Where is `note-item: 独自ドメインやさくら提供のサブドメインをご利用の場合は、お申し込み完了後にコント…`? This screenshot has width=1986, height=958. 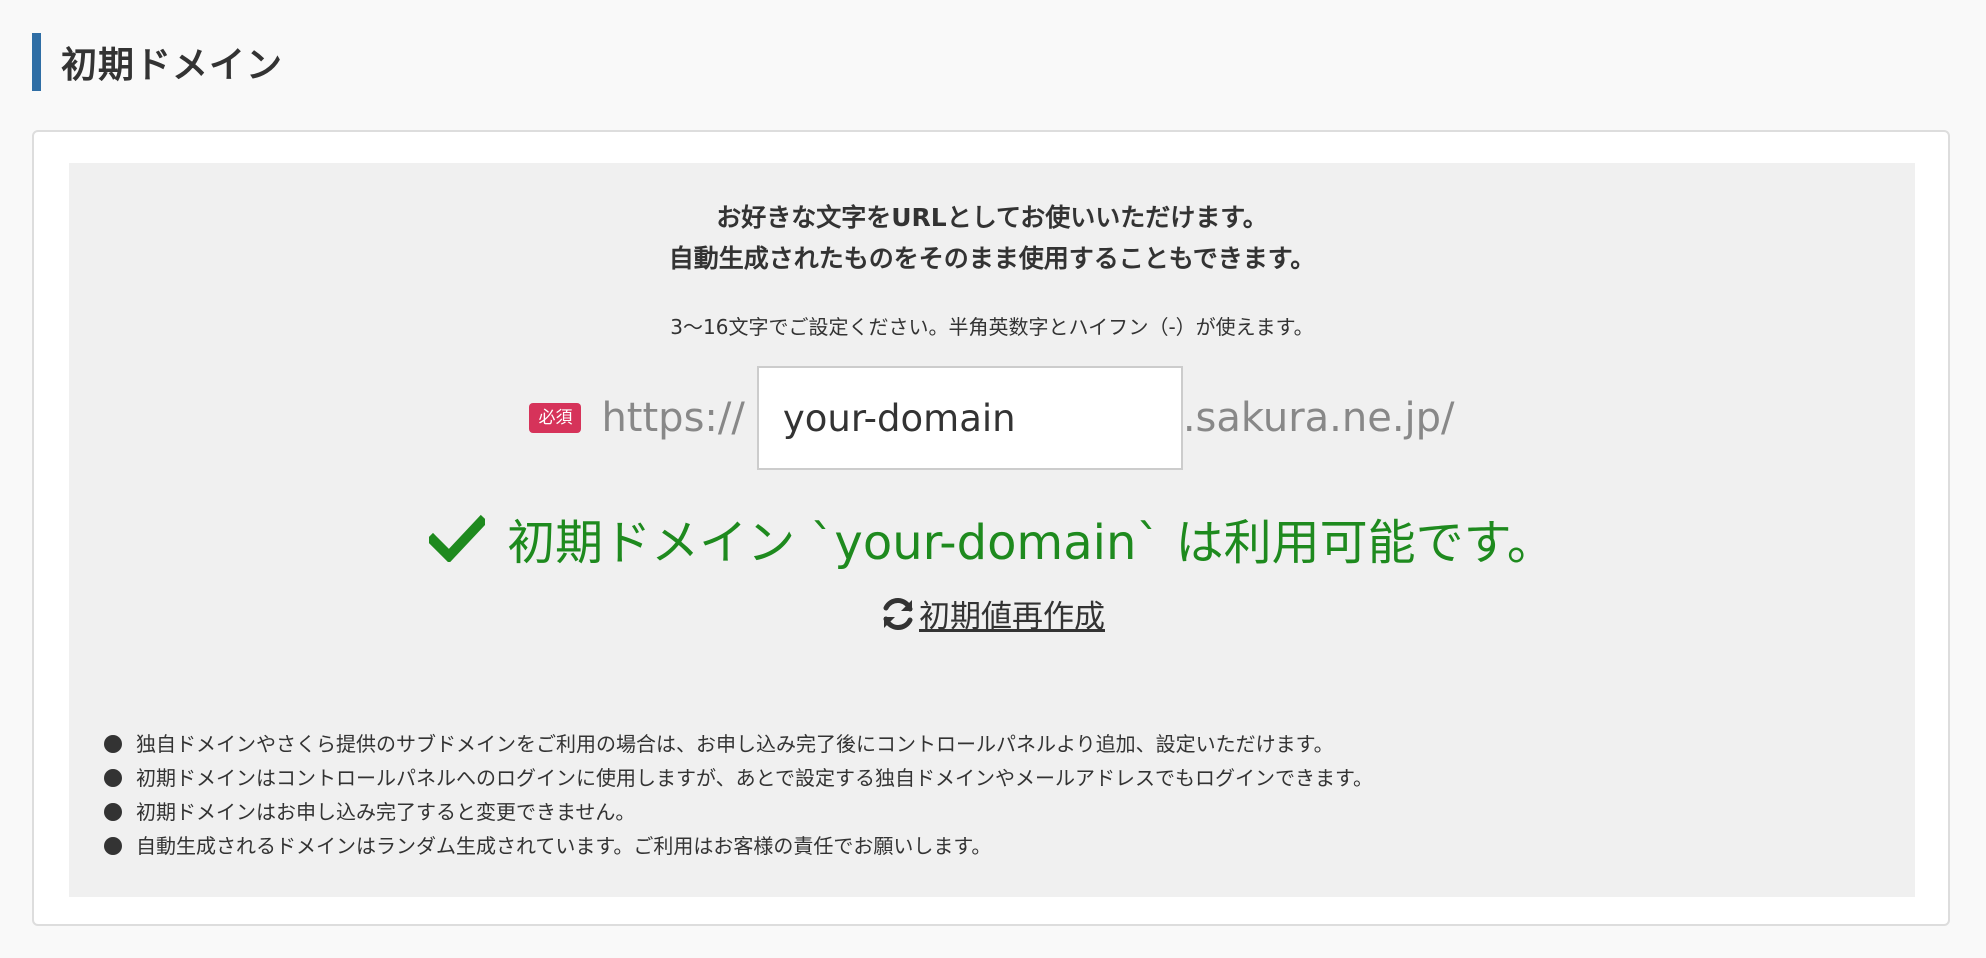 note-item: 独自ドメインやさくら提供のサブドメインをご利用の場合は、お申し込み完了後にコント… is located at coordinates (738, 744).